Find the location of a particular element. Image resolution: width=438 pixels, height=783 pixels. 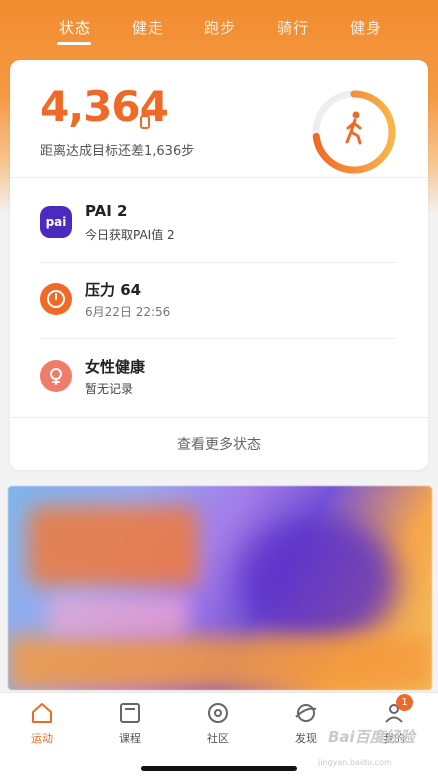

nav-exercise: 运动 is located at coordinates (42, 723).